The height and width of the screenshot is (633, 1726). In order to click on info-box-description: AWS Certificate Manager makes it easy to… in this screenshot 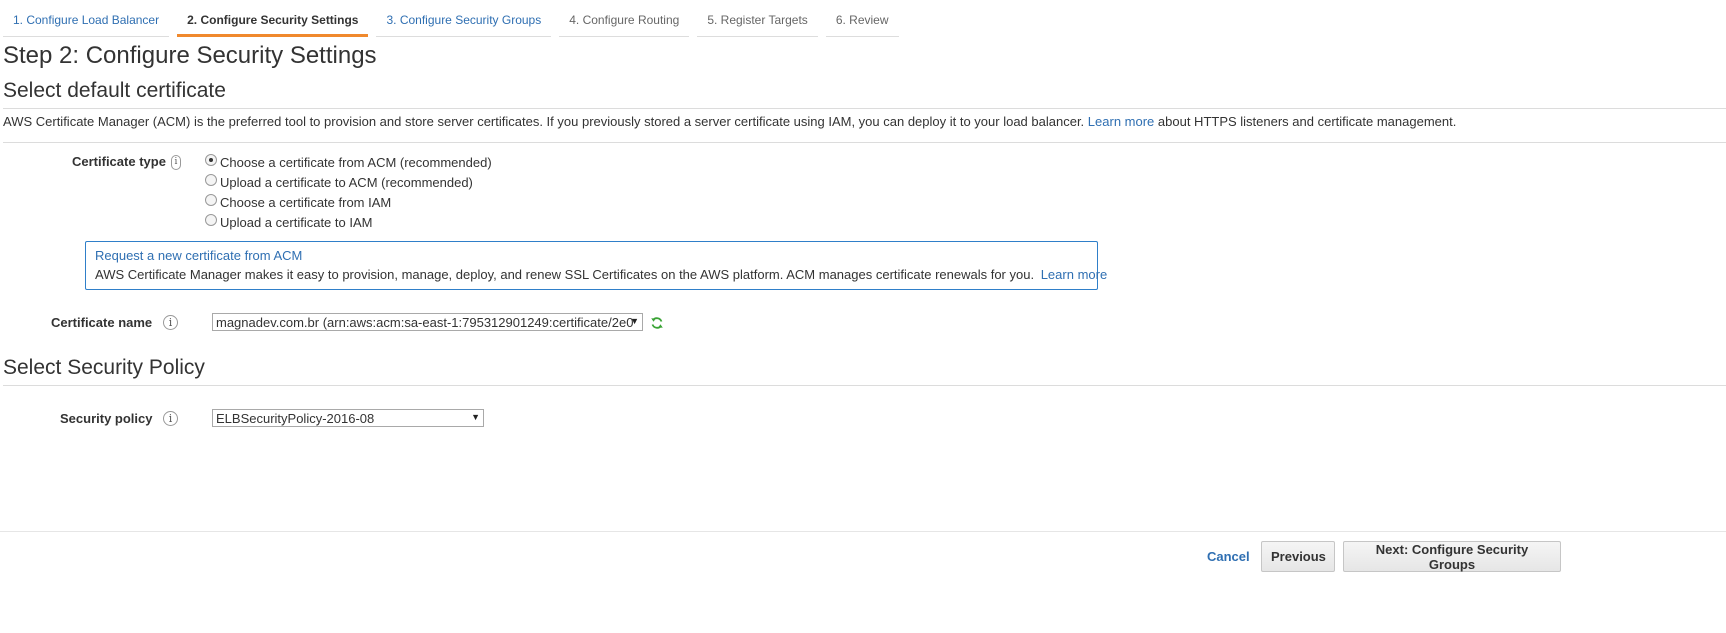, I will do `click(565, 274)`.